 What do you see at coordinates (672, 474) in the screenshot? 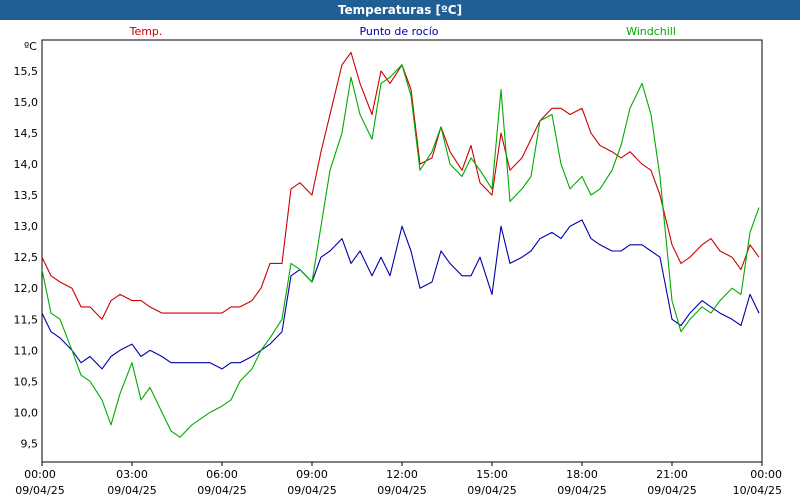
I see `x-tick-time: 21:00` at bounding box center [672, 474].